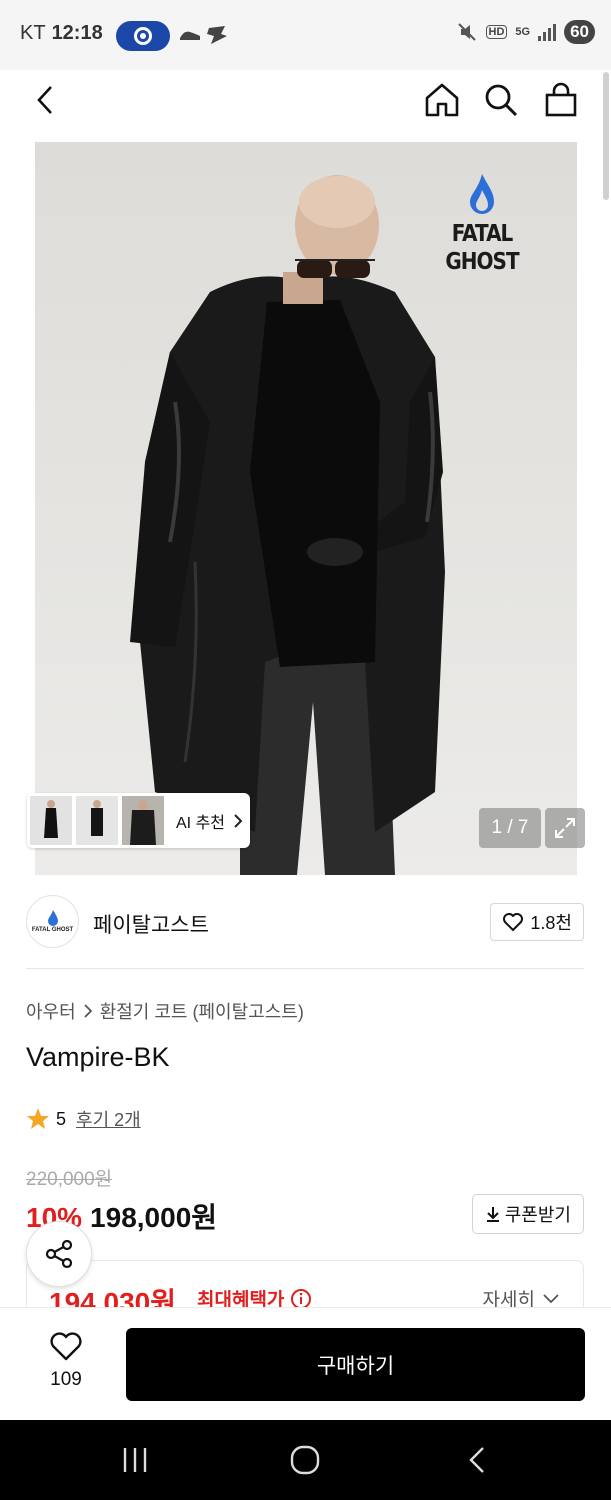 The width and height of the screenshot is (611, 1500). Describe the element at coordinates (551, 1298) in the screenshot. I see `chevron-down-icon` at that location.